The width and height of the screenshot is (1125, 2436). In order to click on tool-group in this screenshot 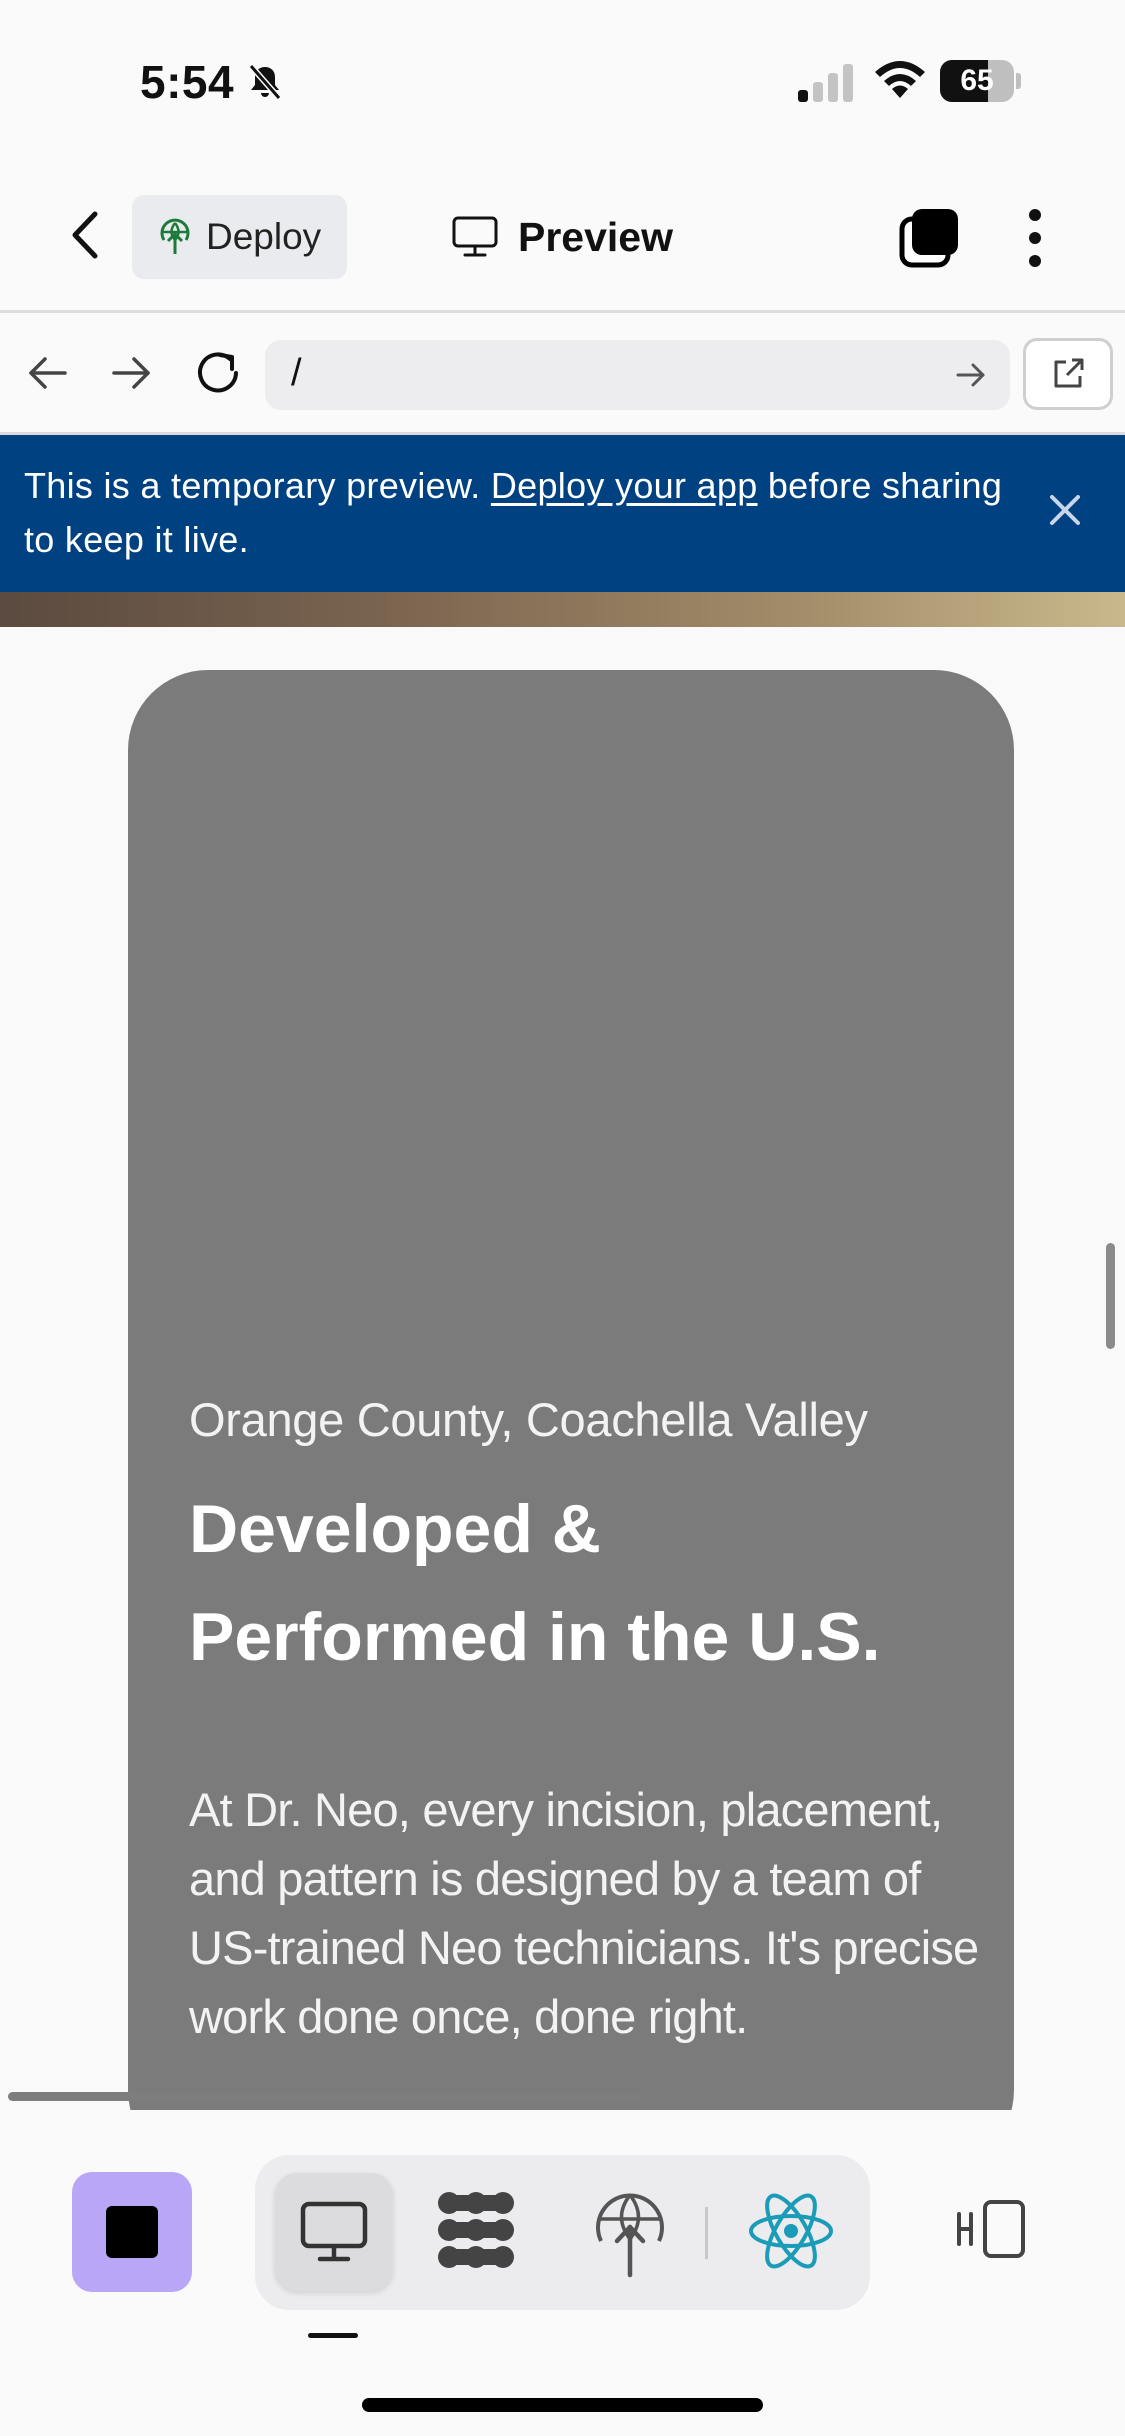, I will do `click(562, 2232)`.